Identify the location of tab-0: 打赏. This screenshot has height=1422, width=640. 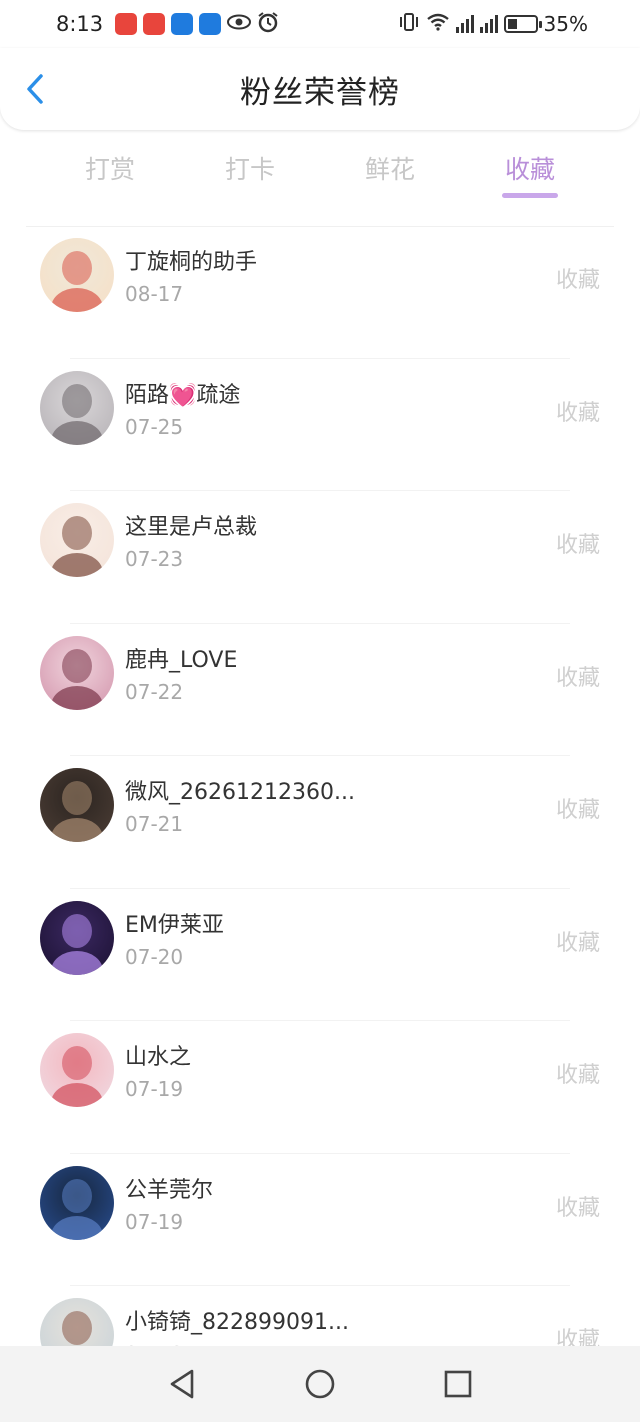
(110, 175).